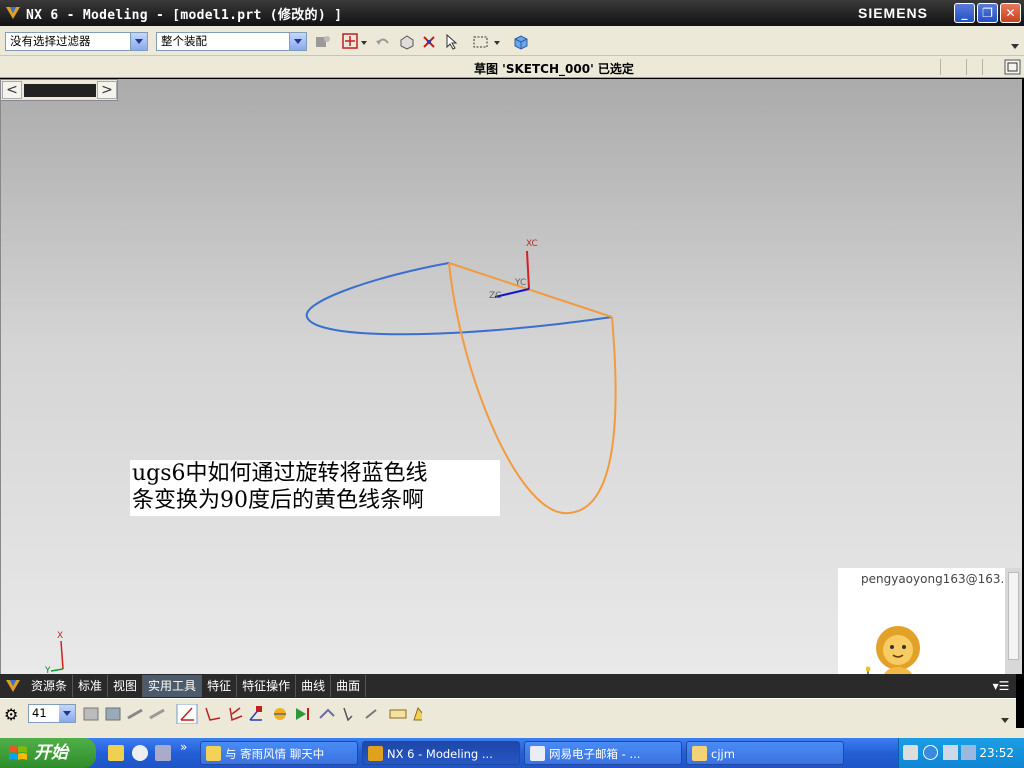  I want to click on view-scroll-control: < >, so click(59, 90).